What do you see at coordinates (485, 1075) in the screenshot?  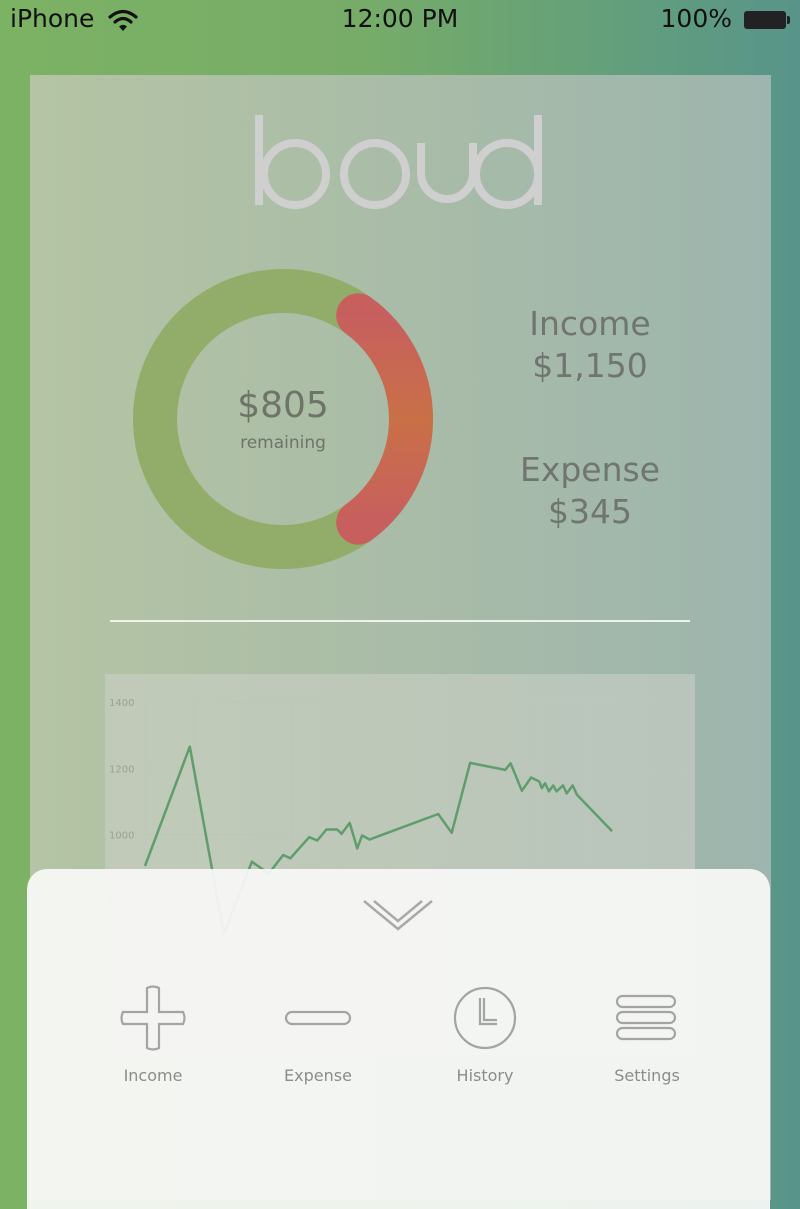 I see `history-nav-label: History` at bounding box center [485, 1075].